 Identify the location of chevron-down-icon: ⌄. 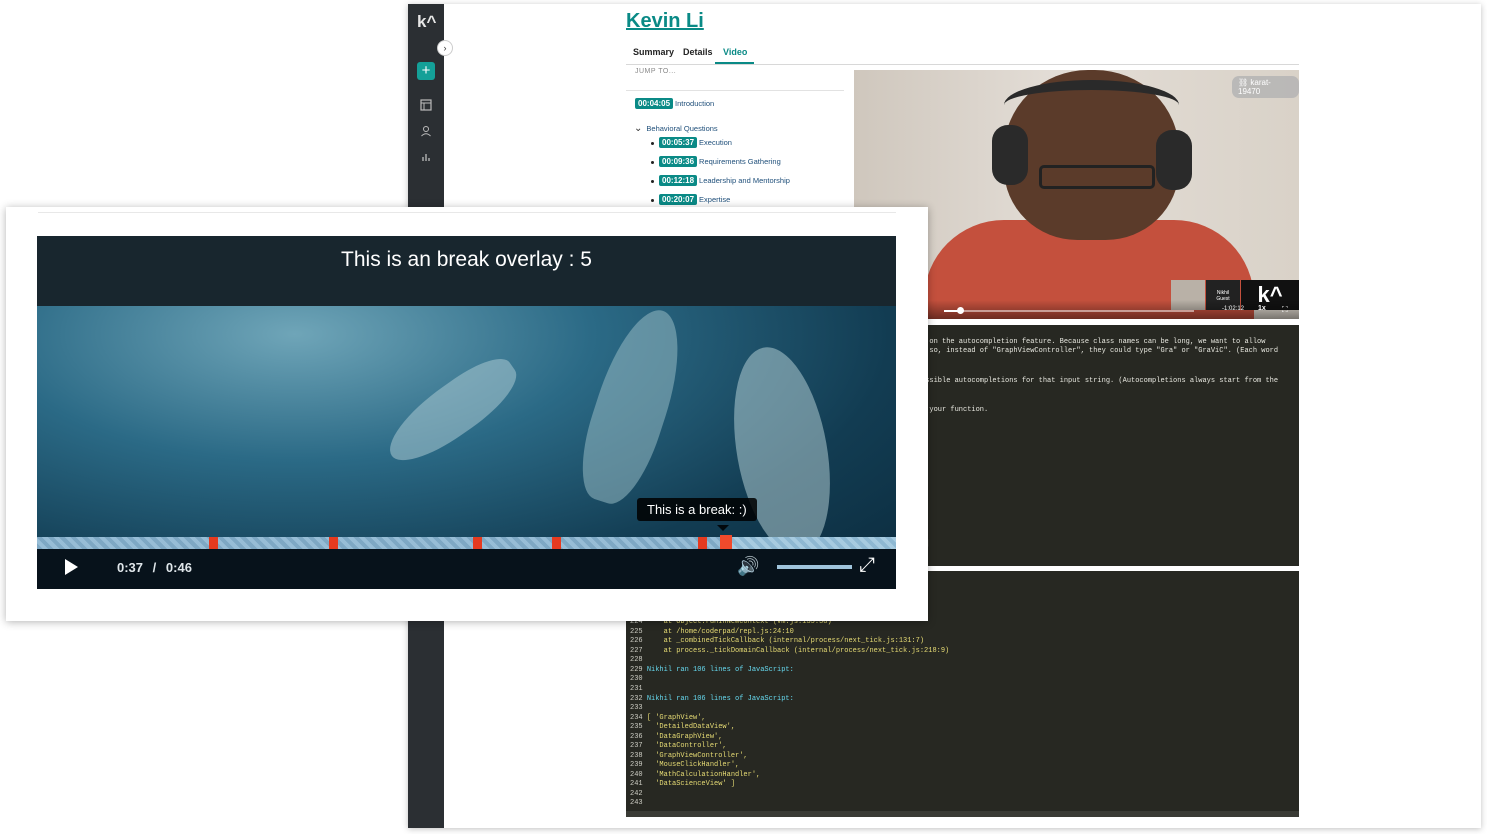
(638, 128).